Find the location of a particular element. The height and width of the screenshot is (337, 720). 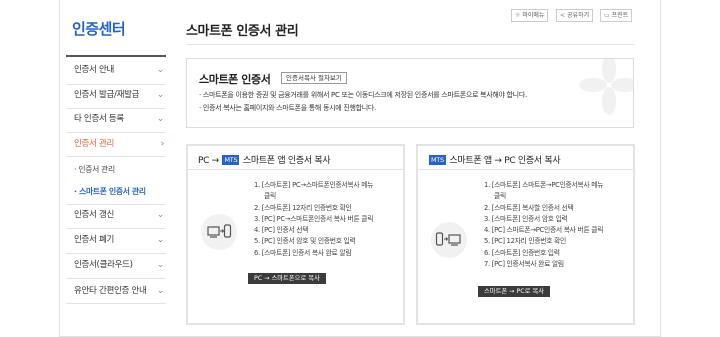

print-label: 프린트 is located at coordinates (620, 15).